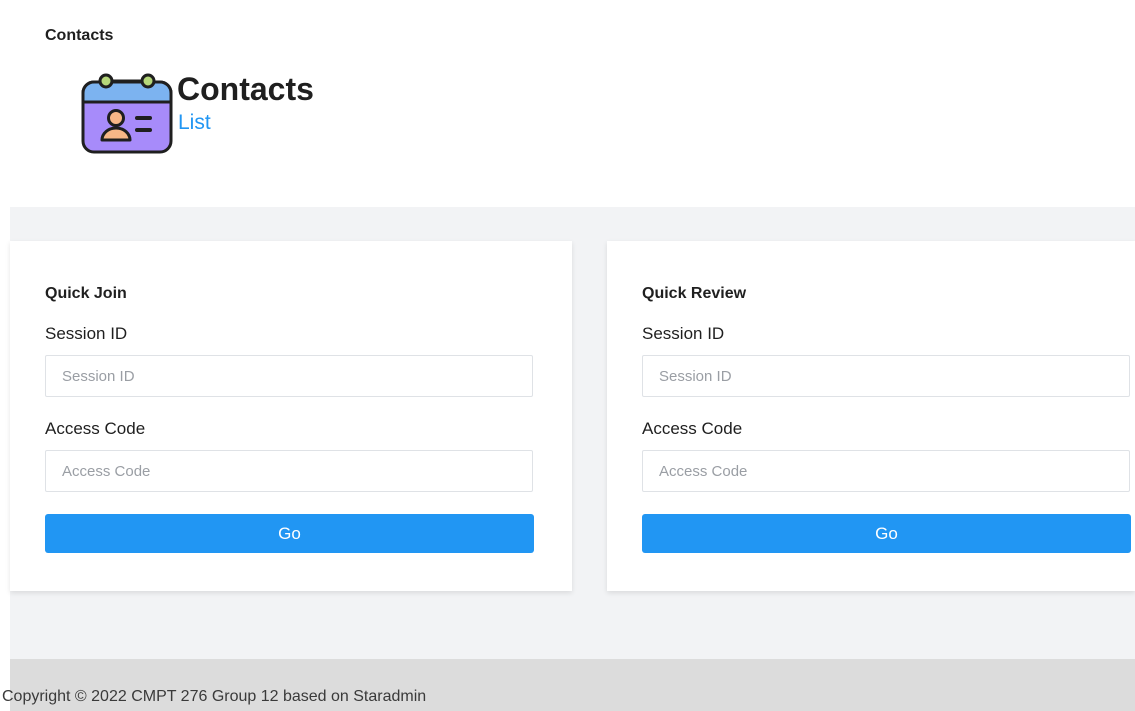 Image resolution: width=1135 pixels, height=711 pixels. Describe the element at coordinates (886, 533) in the screenshot. I see `review-go-button: Go` at that location.